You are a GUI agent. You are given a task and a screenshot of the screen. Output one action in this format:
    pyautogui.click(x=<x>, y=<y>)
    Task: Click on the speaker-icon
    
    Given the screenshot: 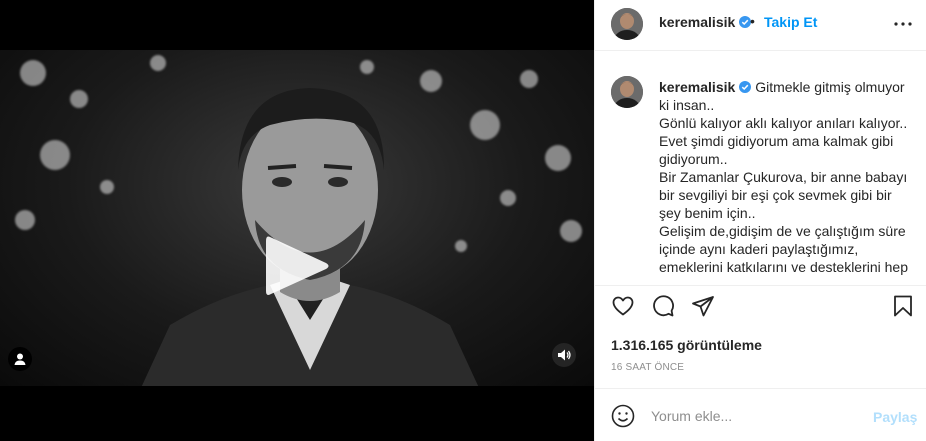 What is the action you would take?
    pyautogui.click(x=564, y=355)
    